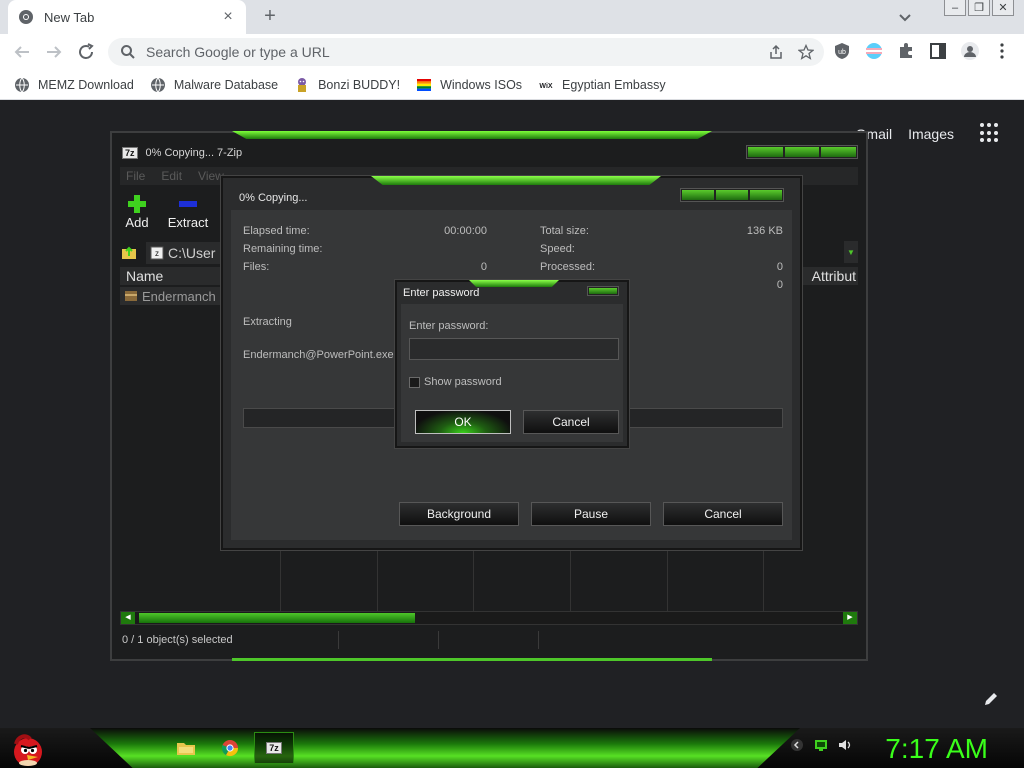 The width and height of the screenshot is (1024, 768). What do you see at coordinates (591, 514) in the screenshot?
I see `pause-button: Pause` at bounding box center [591, 514].